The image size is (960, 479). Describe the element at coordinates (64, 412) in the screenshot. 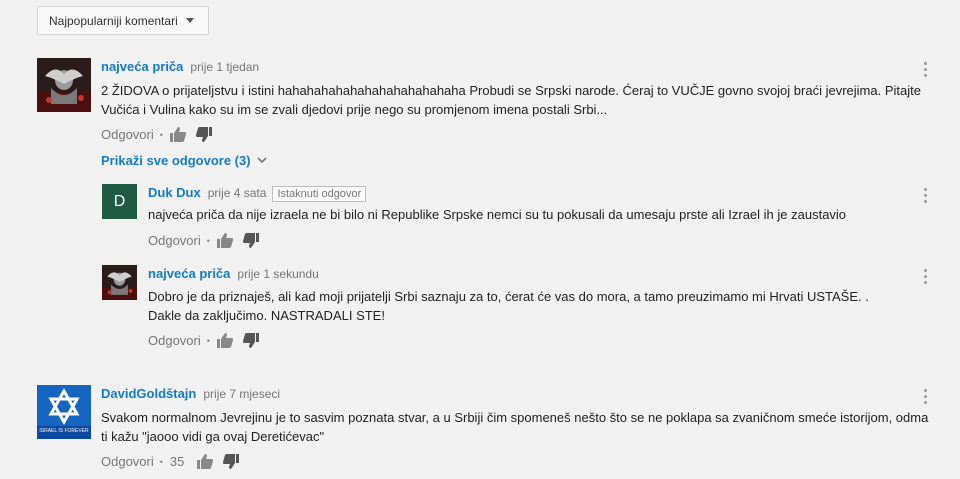

I see `avatar: ISRAEL IS FOREVER` at that location.